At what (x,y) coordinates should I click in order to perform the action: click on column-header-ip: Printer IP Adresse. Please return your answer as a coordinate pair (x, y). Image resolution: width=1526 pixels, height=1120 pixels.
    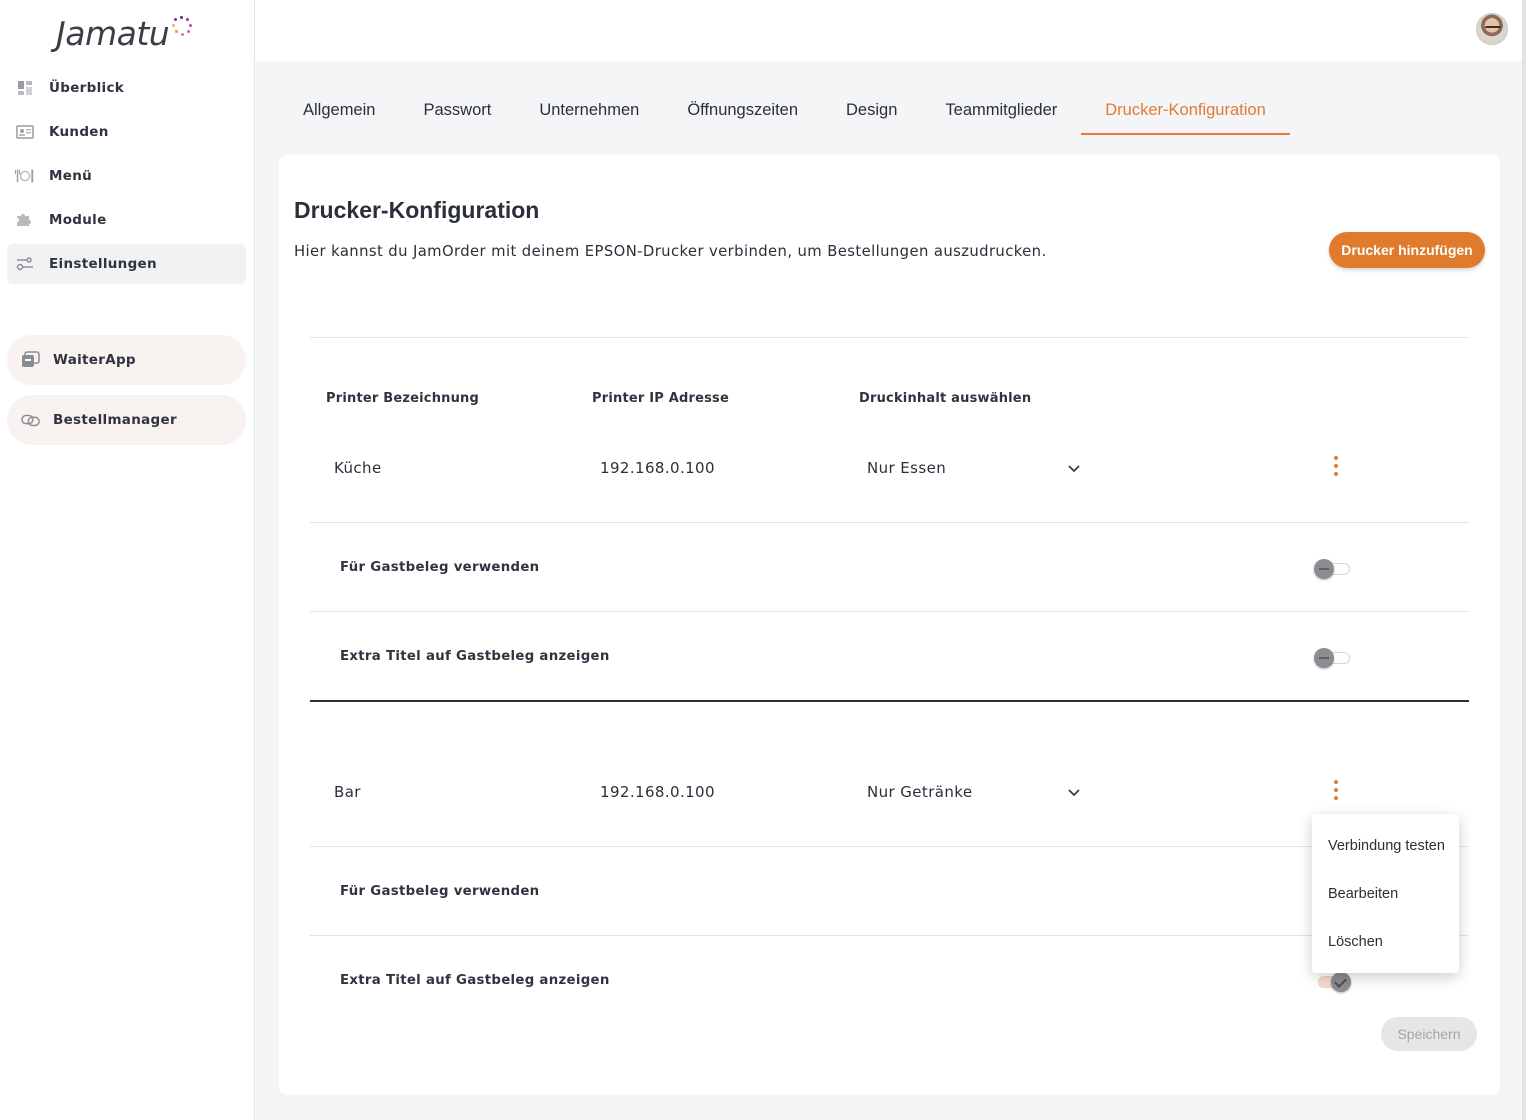
    Looking at the image, I should click on (660, 398).